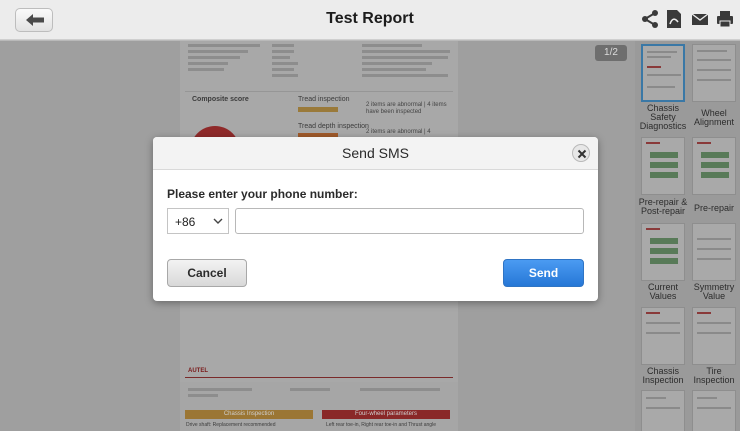 This screenshot has height=431, width=740. I want to click on tread-inspection-label: Tread inspection, so click(324, 99).